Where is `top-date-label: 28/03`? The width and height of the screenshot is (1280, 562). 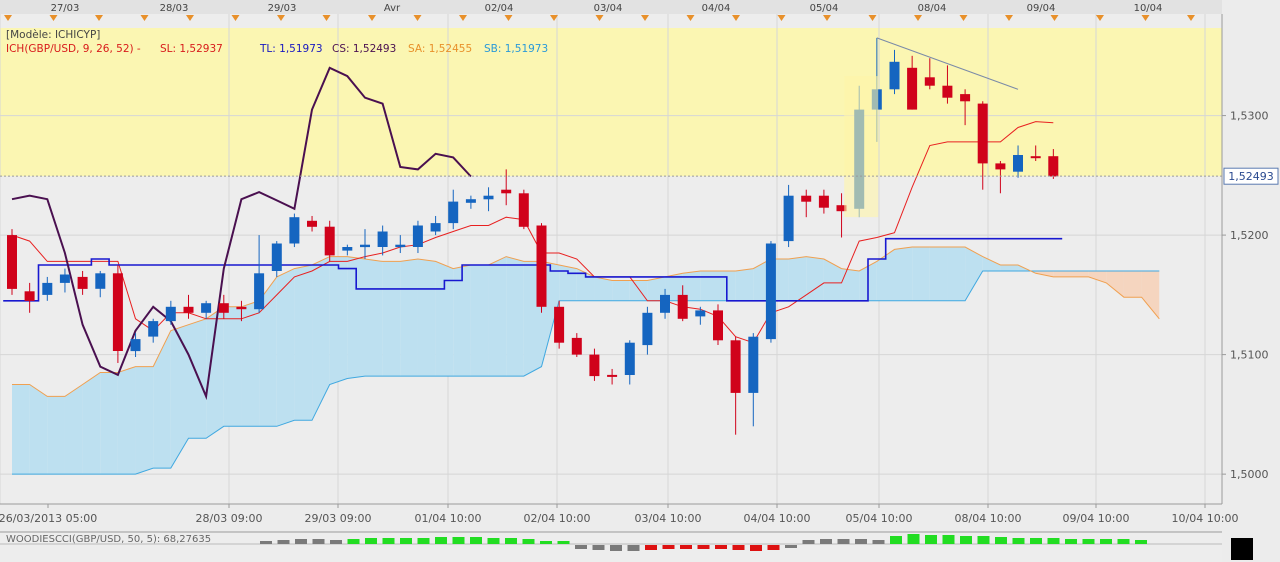
top-date-label: 28/03 is located at coordinates (174, 8).